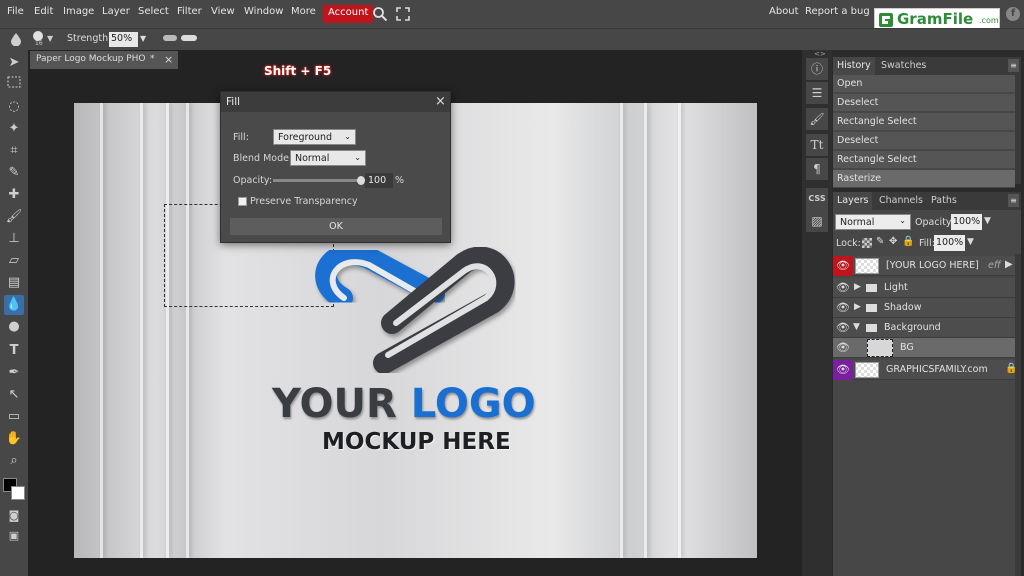 This screenshot has width=1024, height=576. What do you see at coordinates (189, 38) in the screenshot?
I see `protect-detail-icon` at bounding box center [189, 38].